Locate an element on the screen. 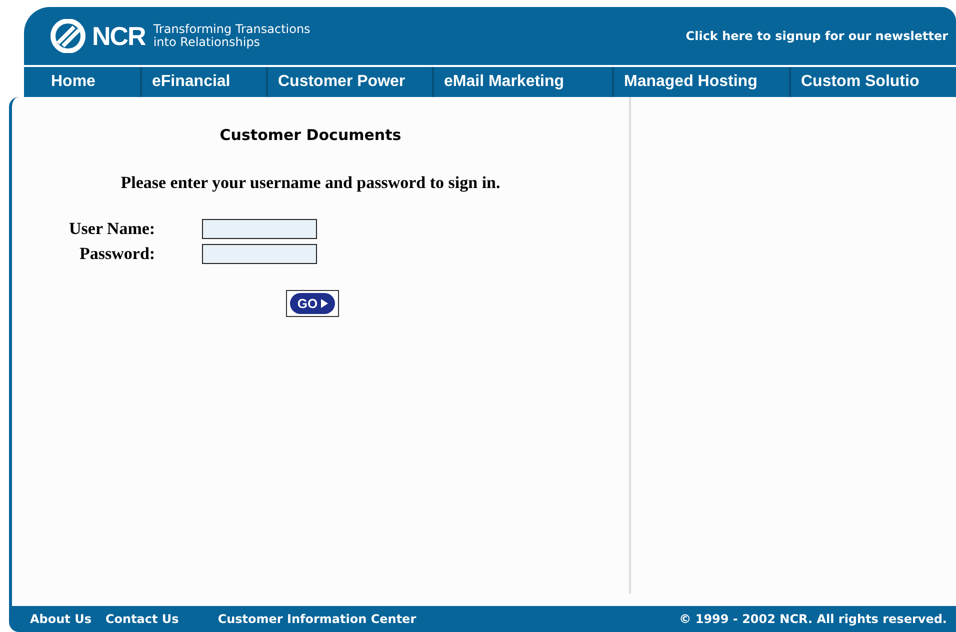  copyright-text: © 1999 - 2002 NCR. All rights reserved. is located at coordinates (813, 619).